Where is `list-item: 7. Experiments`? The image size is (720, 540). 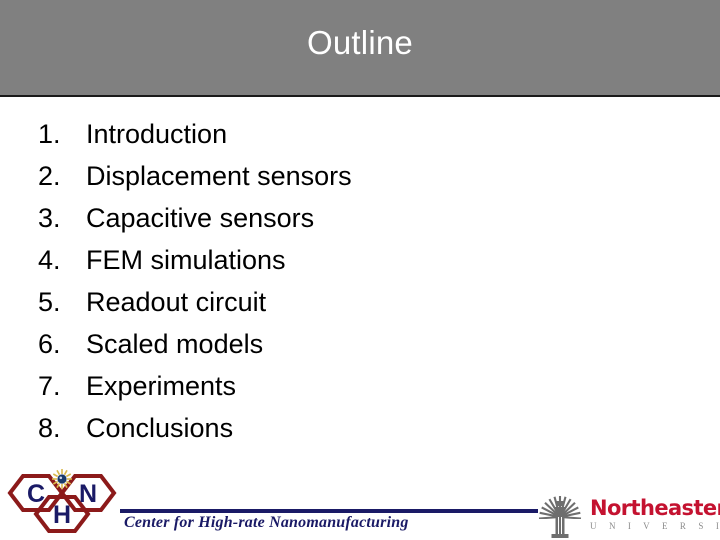
list-item: 7. Experiments is located at coordinates (348, 386).